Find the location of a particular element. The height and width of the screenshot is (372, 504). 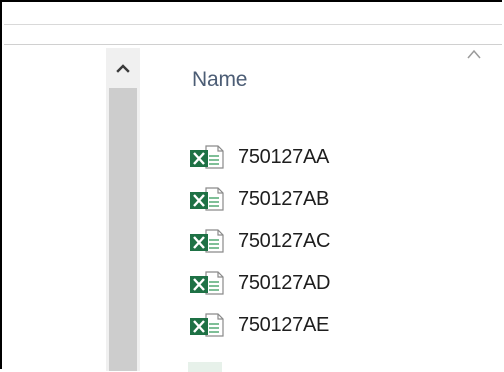

scroll-thumb is located at coordinates (123, 229).